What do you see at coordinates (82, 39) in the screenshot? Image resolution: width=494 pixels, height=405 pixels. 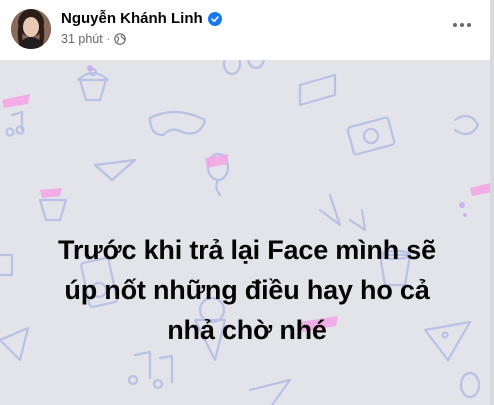 I see `post-timestamp: 31 phút` at bounding box center [82, 39].